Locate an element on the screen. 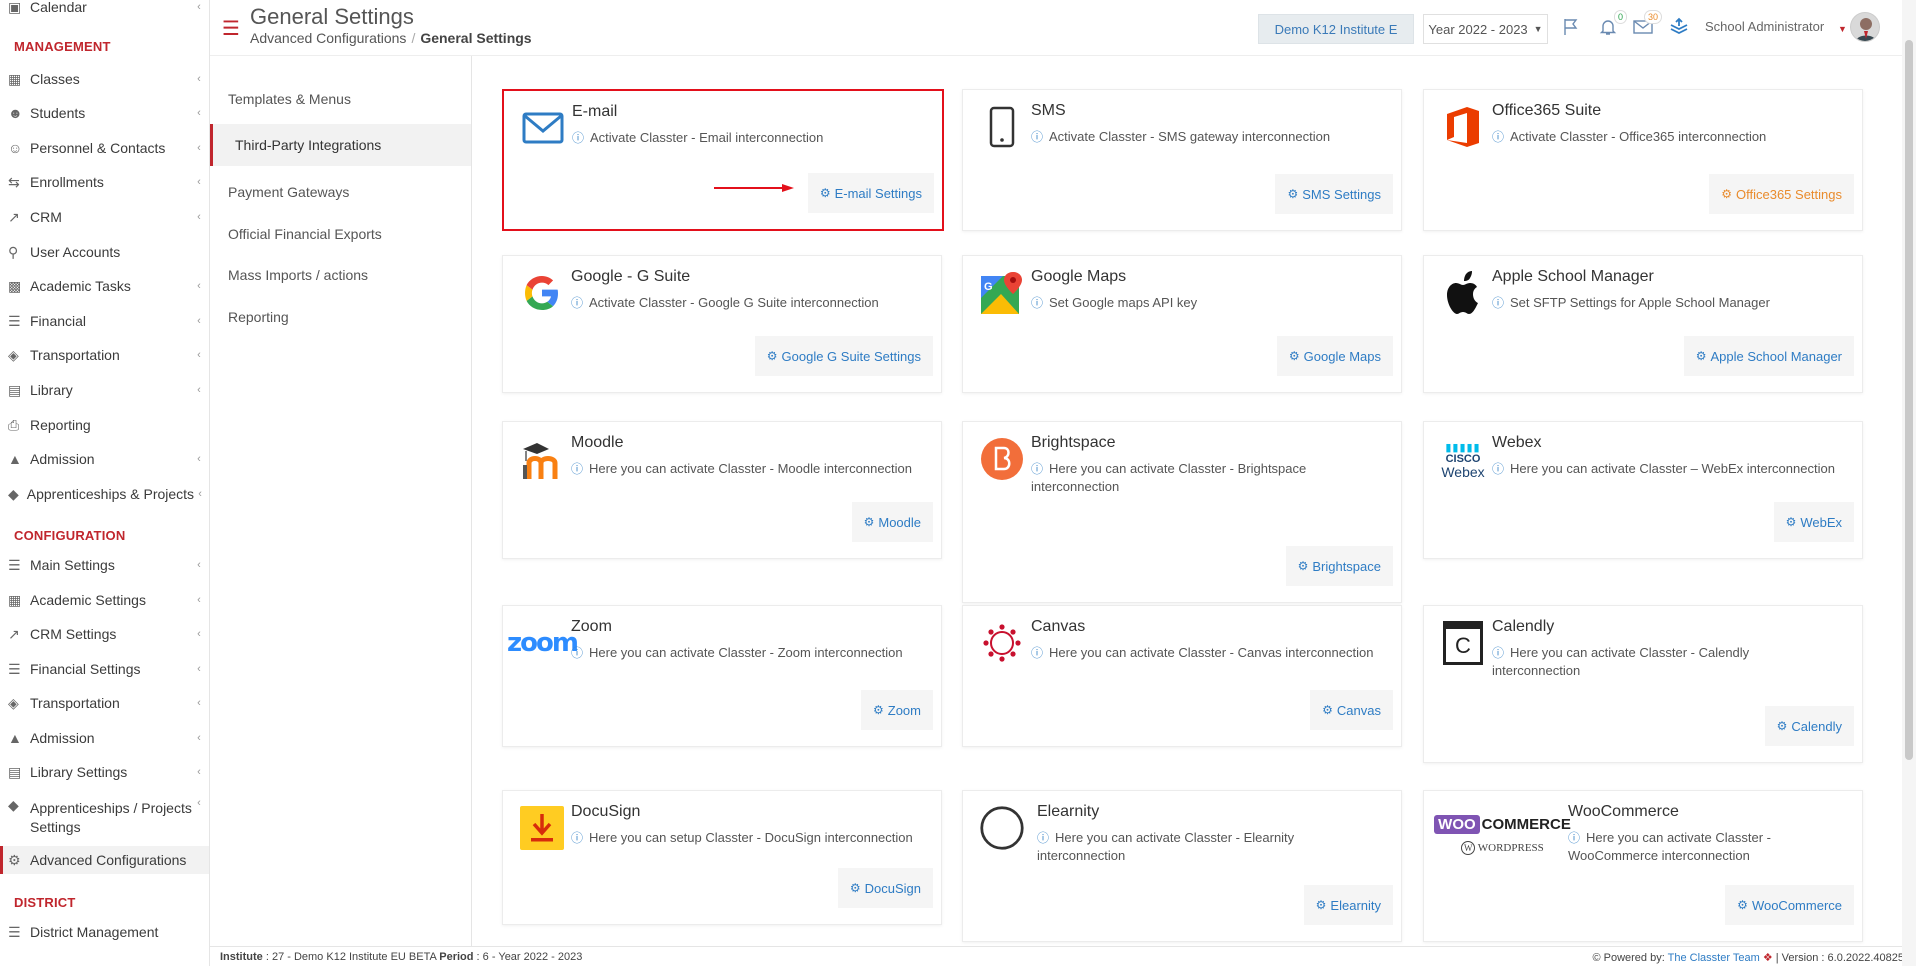 The image size is (1916, 966). sidebar-item-apprenticeships-projects: ◆ Apprenticeships & Projects ‹ is located at coordinates (104, 494).